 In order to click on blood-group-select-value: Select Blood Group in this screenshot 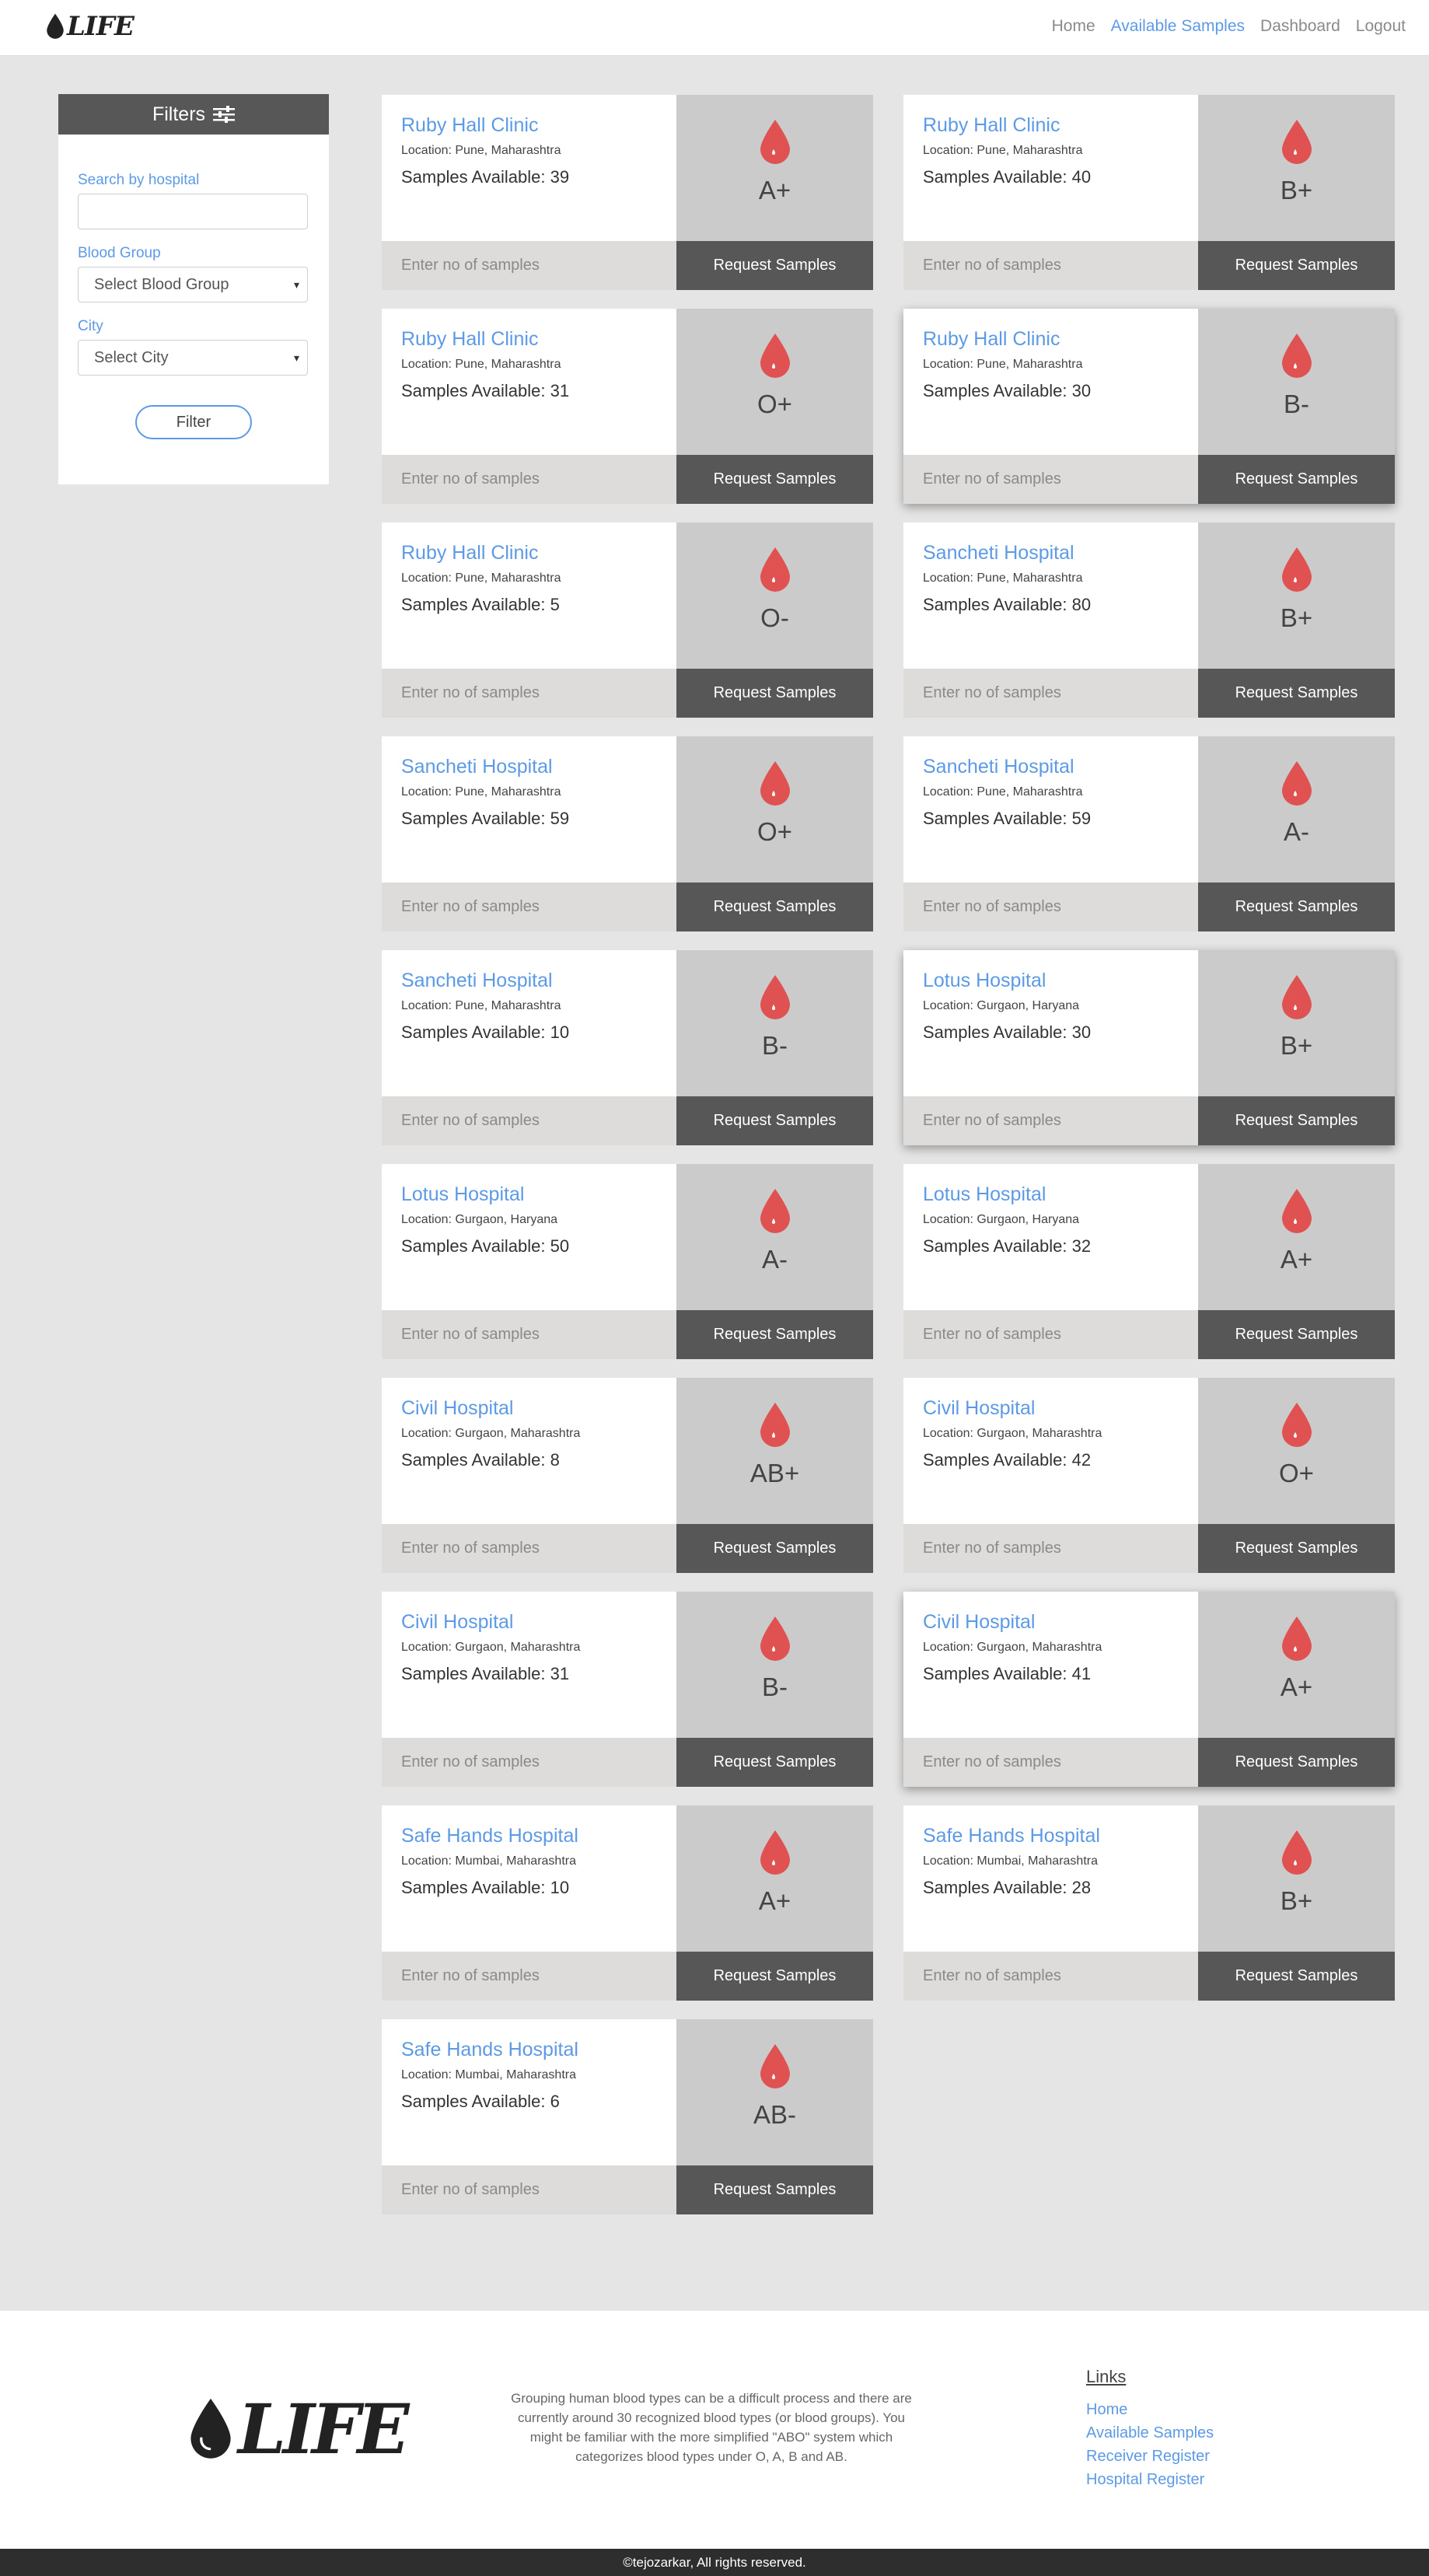, I will do `click(161, 284)`.